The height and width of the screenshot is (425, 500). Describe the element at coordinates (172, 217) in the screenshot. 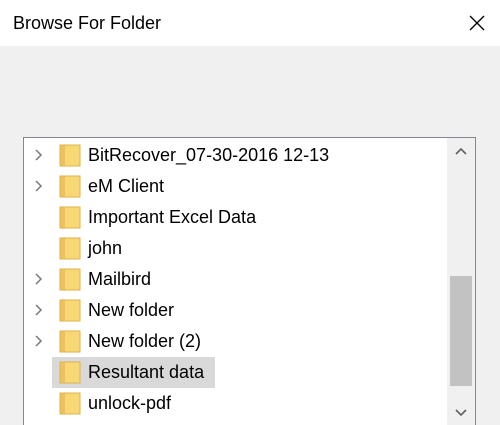

I see `tree-item-label: Important Excel Data` at that location.